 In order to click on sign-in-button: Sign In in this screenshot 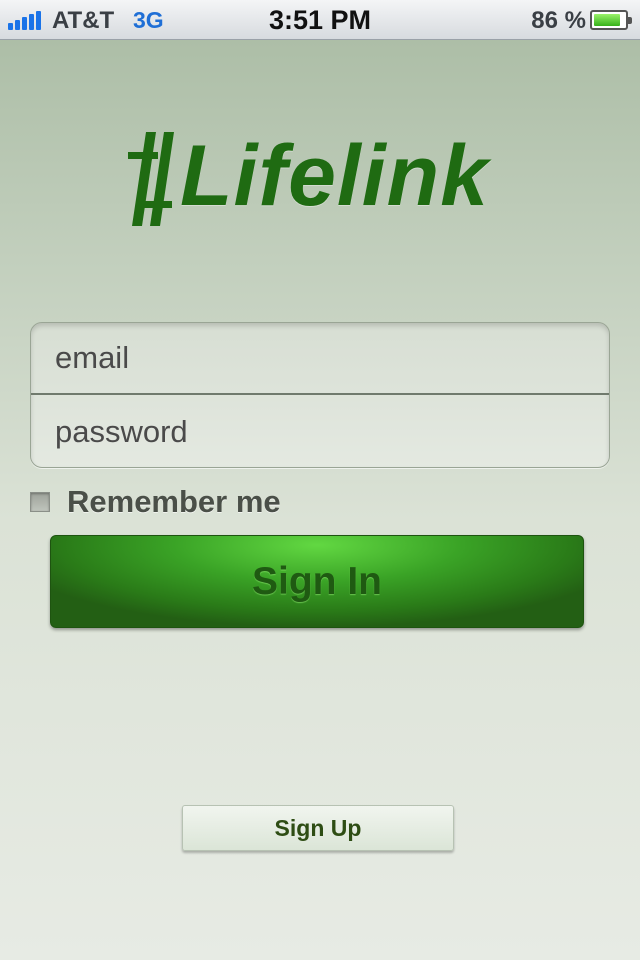, I will do `click(317, 581)`.